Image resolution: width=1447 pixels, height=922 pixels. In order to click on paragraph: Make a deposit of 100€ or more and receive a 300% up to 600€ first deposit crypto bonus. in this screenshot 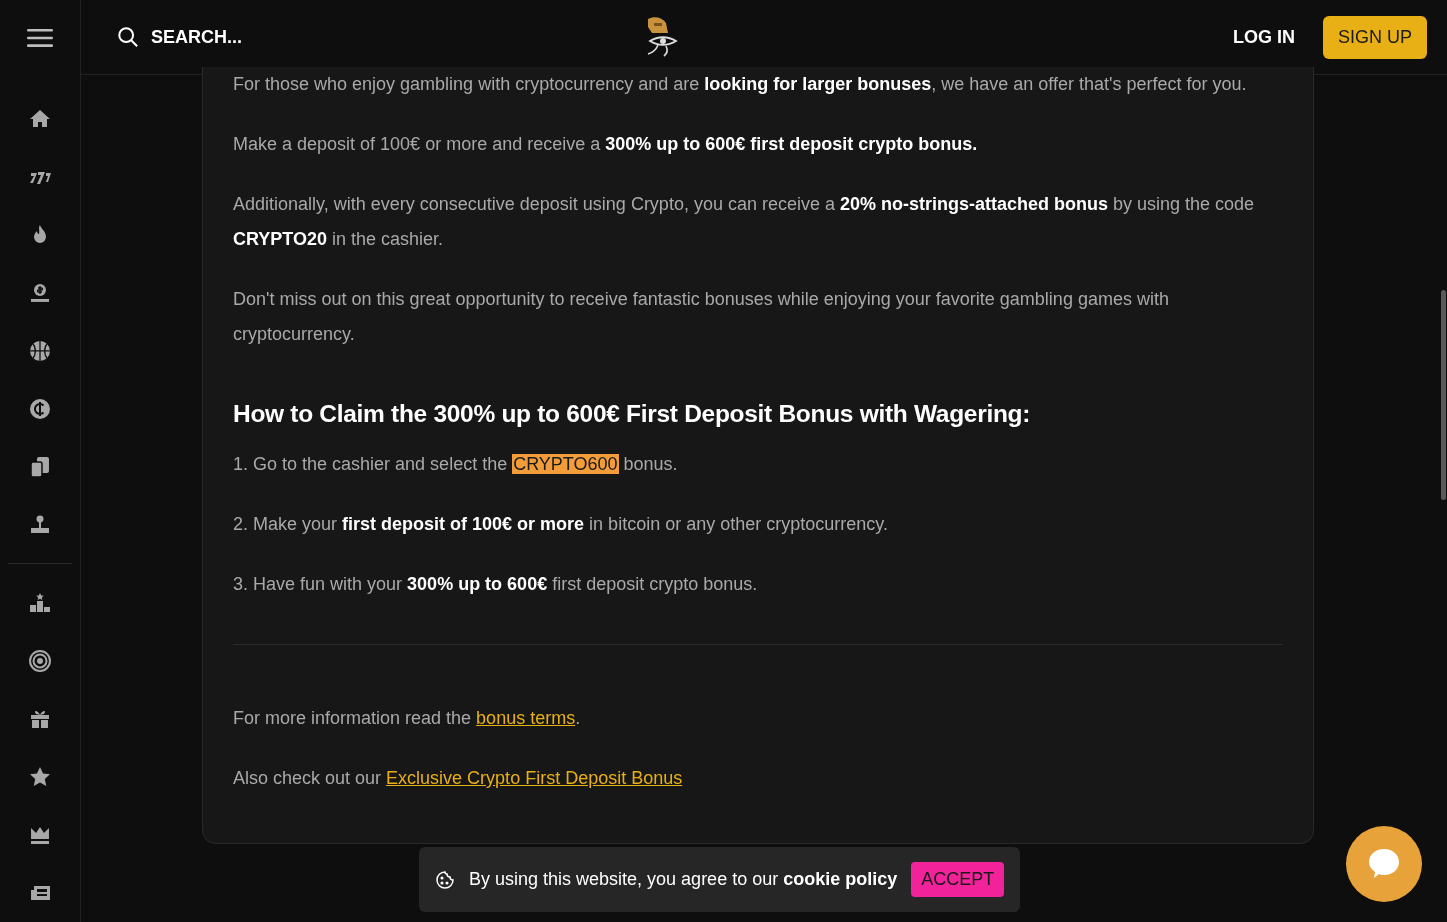, I will do `click(606, 144)`.